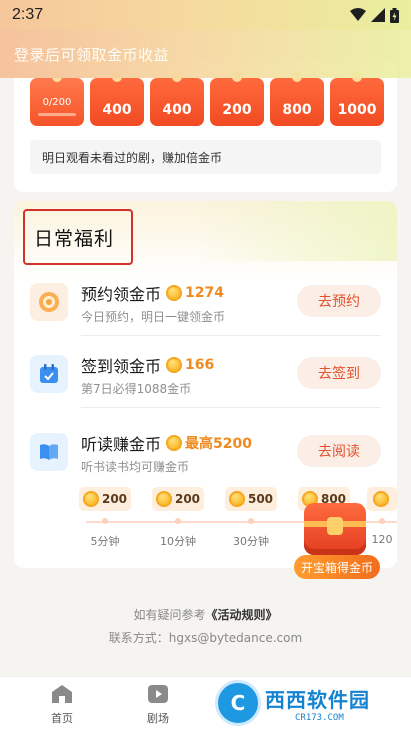  I want to click on chest-lock-icon, so click(335, 526).